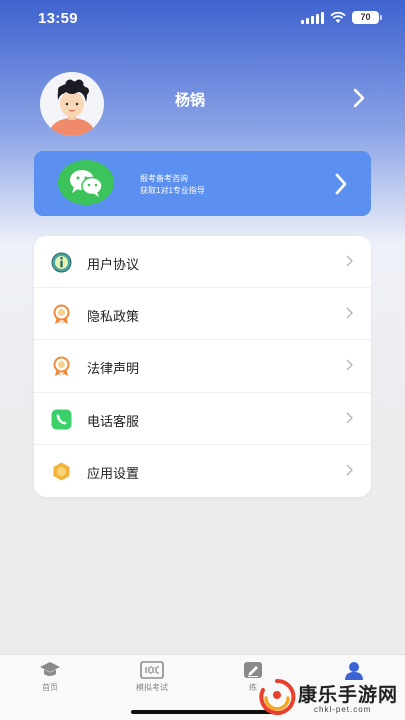  What do you see at coordinates (61, 471) in the screenshot?
I see `settings-hex-icon` at bounding box center [61, 471].